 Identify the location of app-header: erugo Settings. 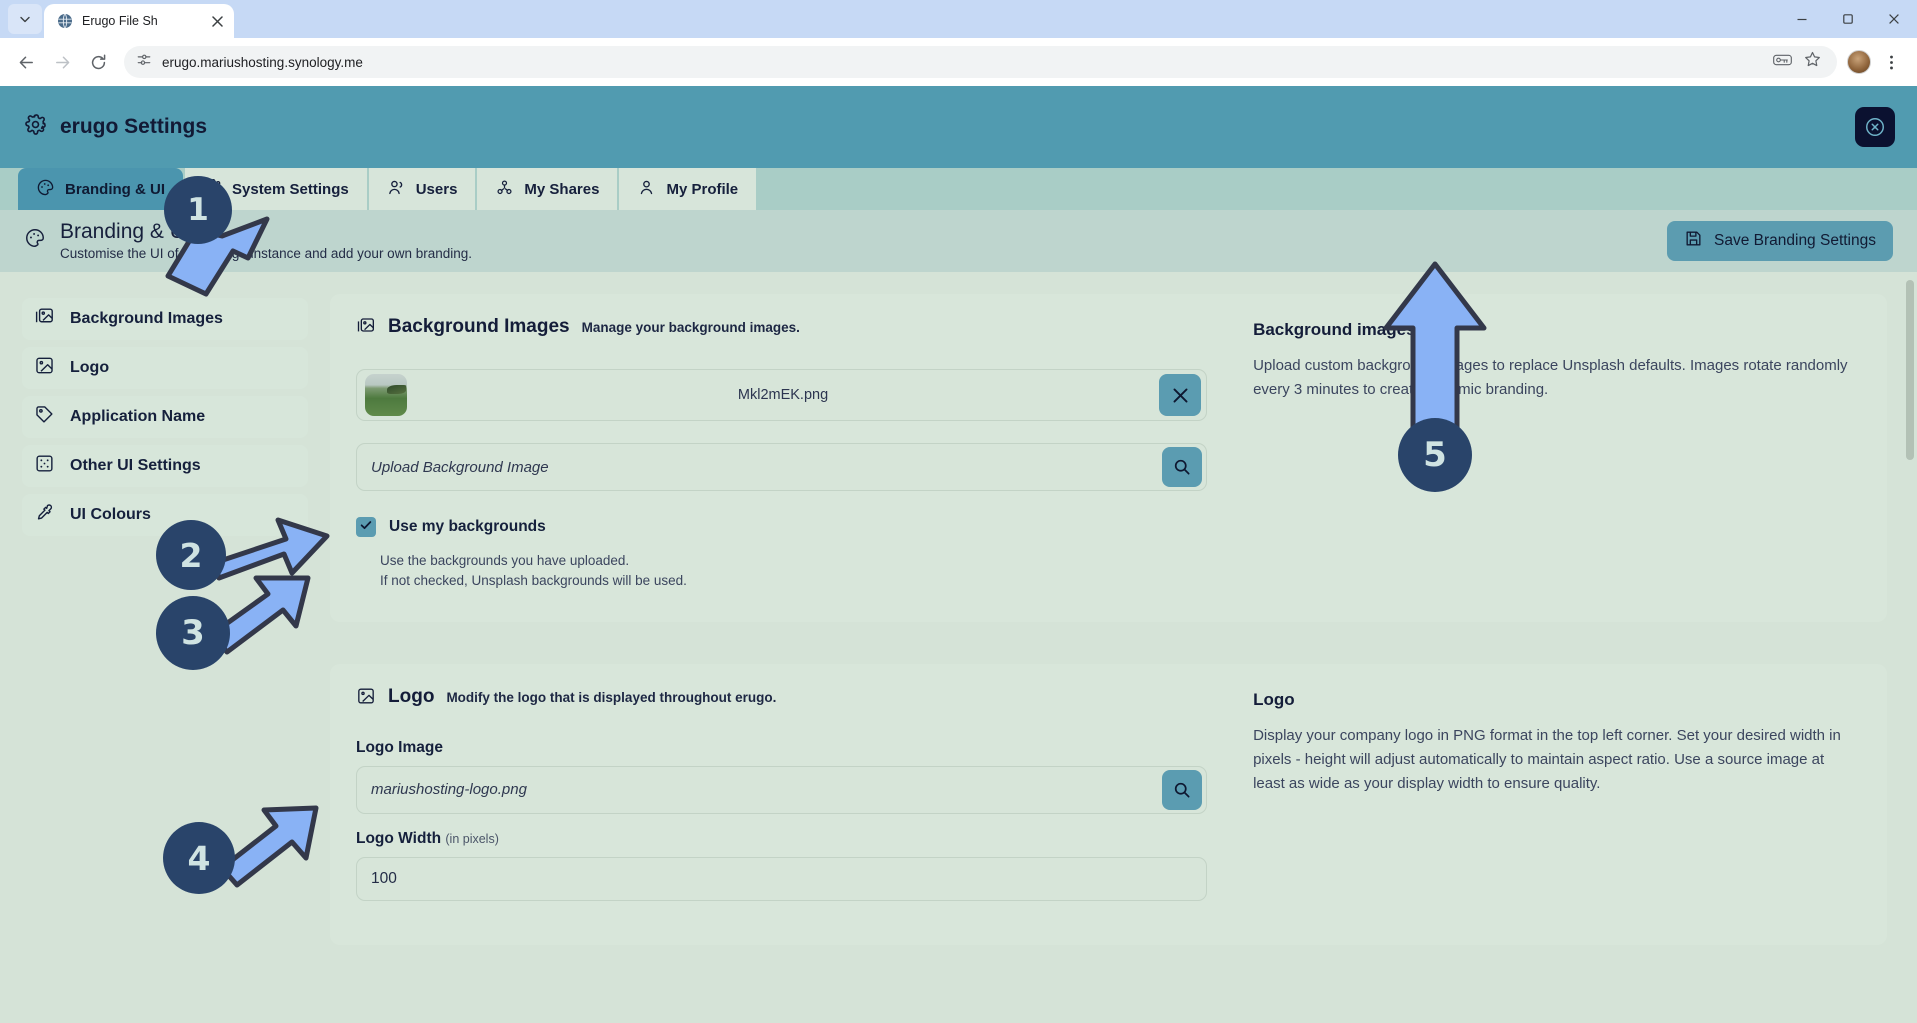
(958, 127).